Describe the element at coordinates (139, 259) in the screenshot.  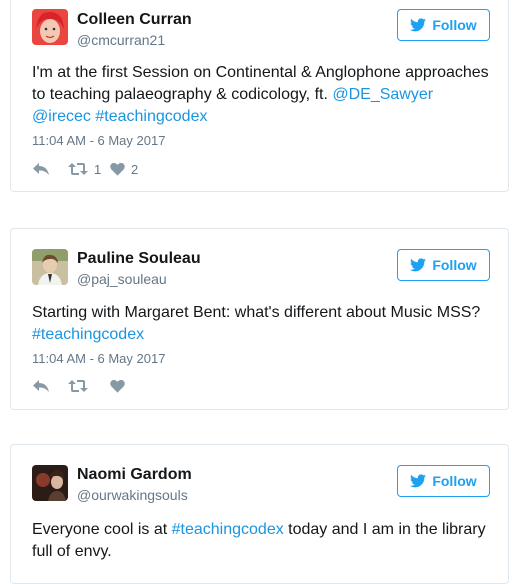
I see `author-name: Pauline Souleau` at that location.